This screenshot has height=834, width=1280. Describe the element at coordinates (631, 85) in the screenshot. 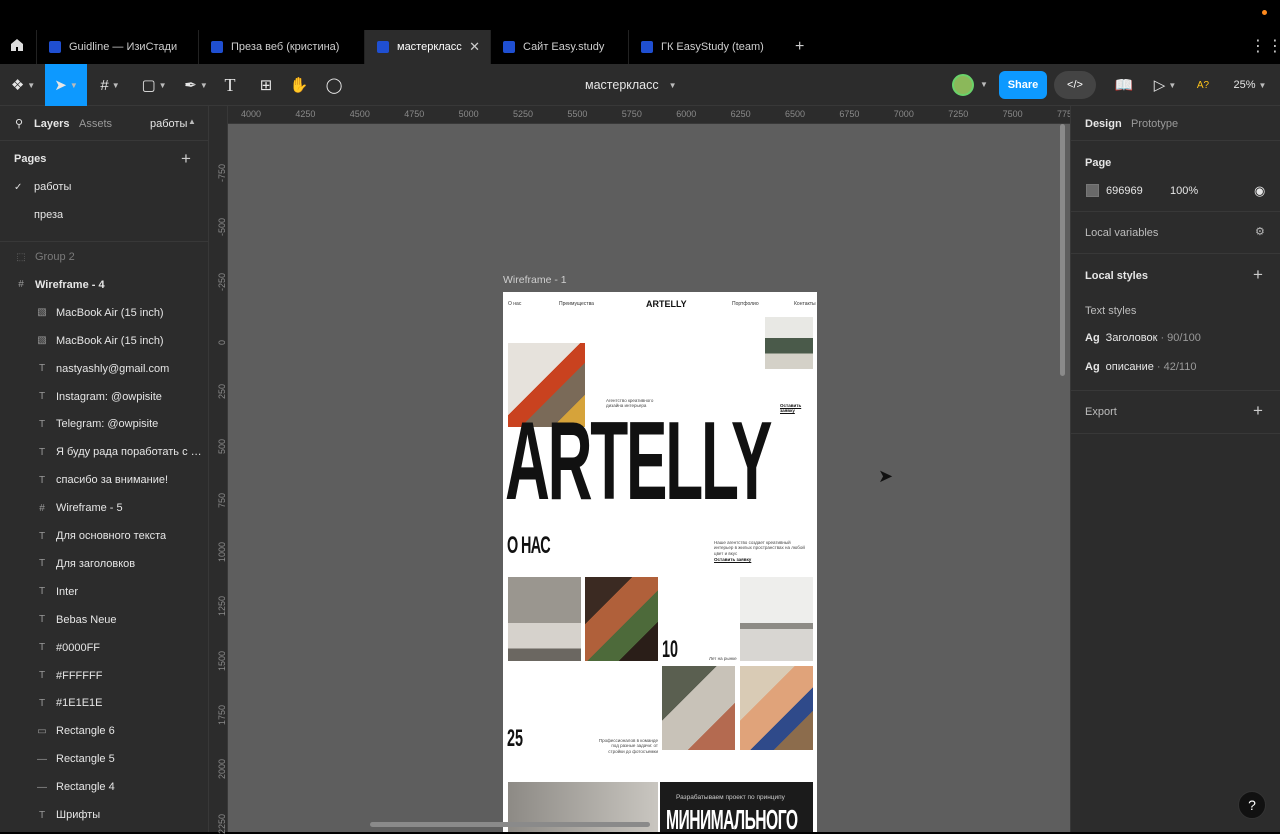

I see `file-name-menu: мастеркласс ▼` at that location.